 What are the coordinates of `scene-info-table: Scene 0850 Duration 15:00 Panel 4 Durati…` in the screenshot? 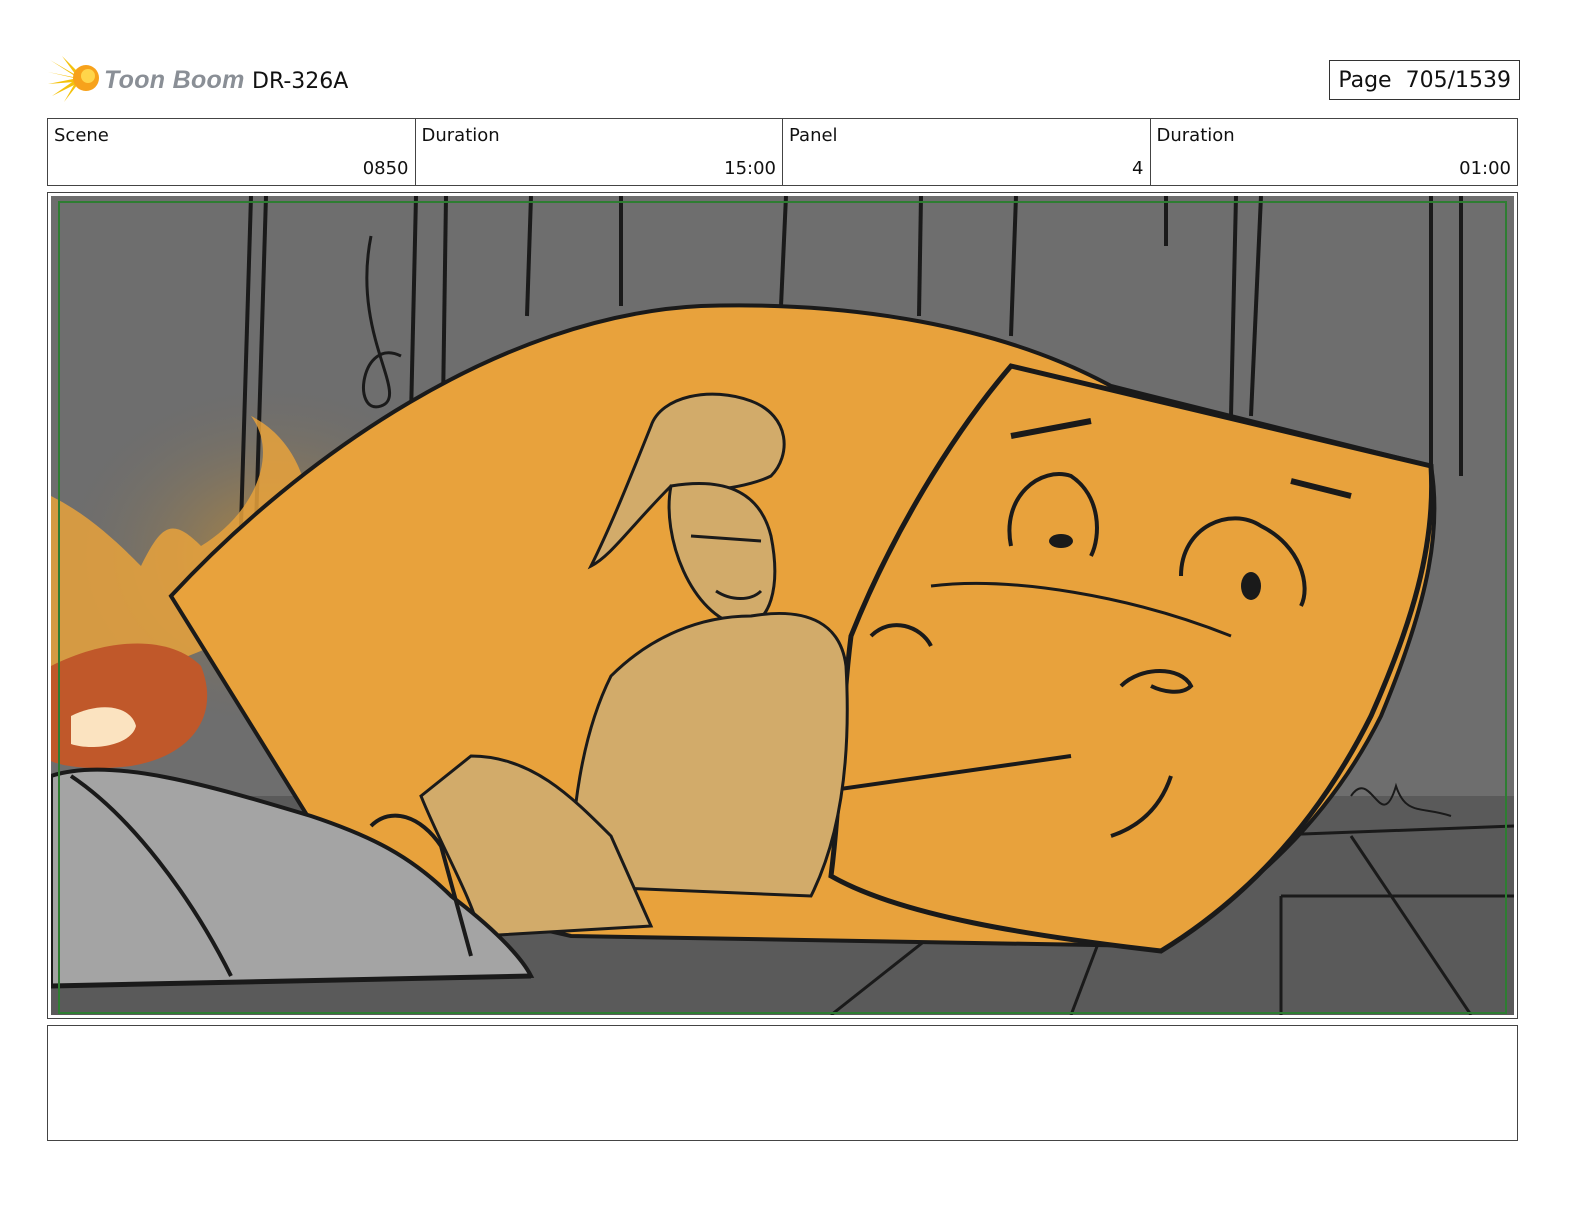 It's located at (782, 152).